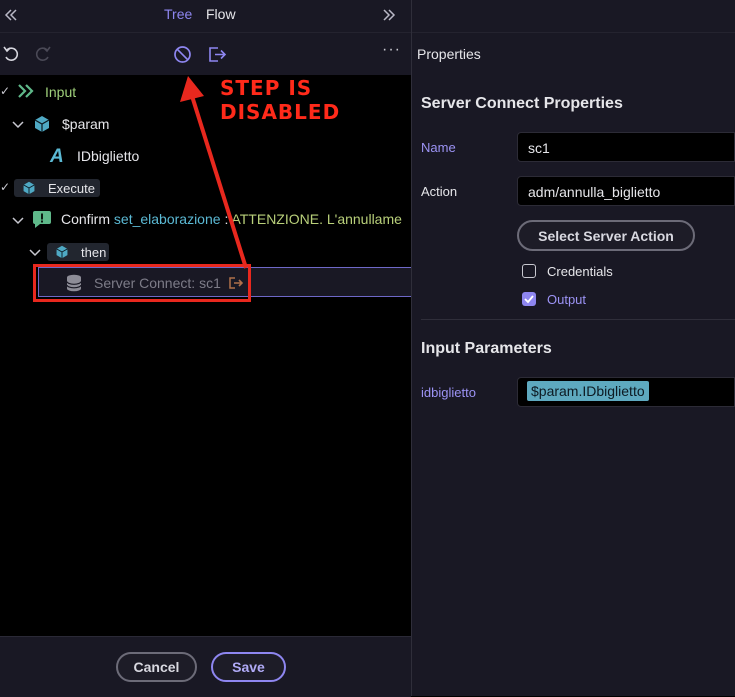 The height and width of the screenshot is (697, 735). Describe the element at coordinates (486, 348) in the screenshot. I see `input-parameters-title: Input Parameters` at that location.